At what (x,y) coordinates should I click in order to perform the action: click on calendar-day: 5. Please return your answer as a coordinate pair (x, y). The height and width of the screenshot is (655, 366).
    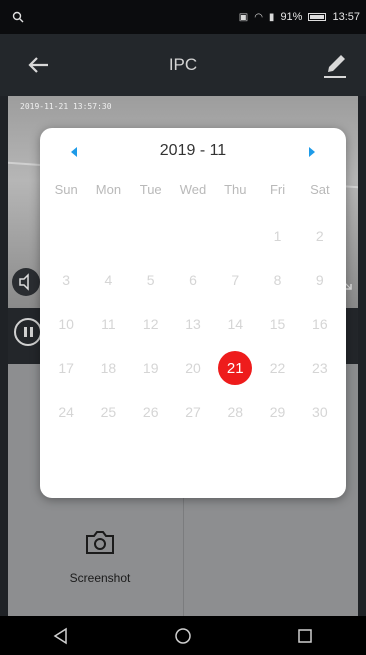
    Looking at the image, I should click on (151, 280).